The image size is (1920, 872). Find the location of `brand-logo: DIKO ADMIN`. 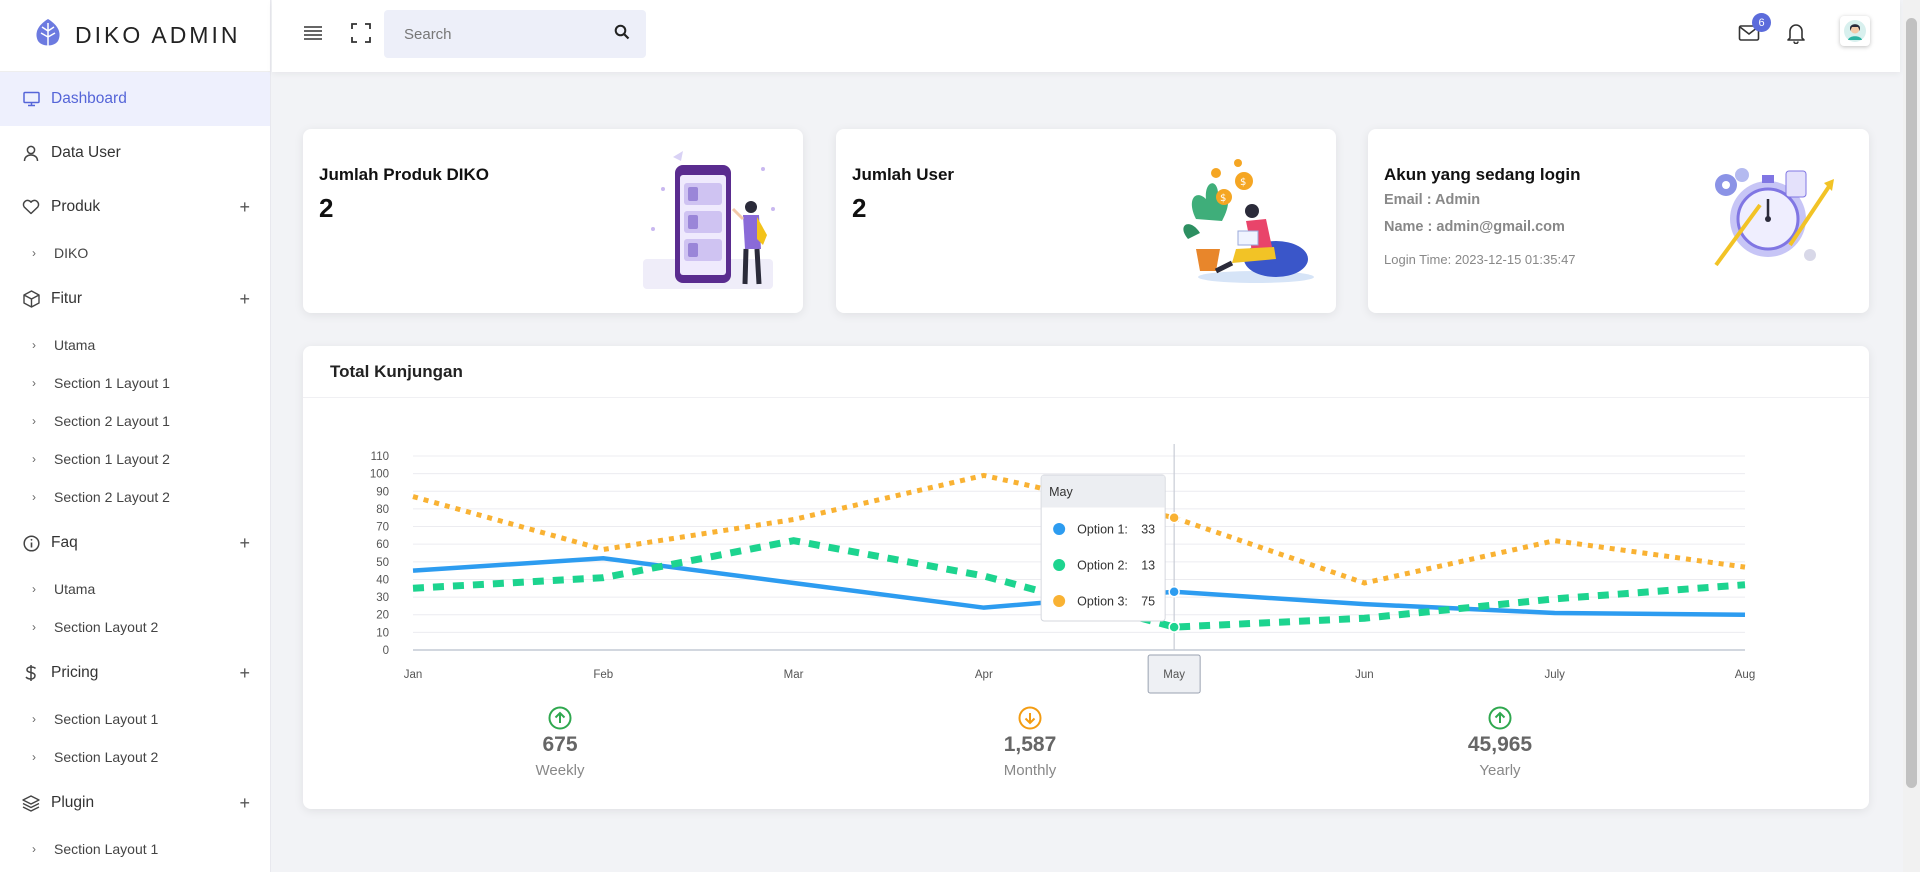

brand-logo: DIKO ADMIN is located at coordinates (135, 36).